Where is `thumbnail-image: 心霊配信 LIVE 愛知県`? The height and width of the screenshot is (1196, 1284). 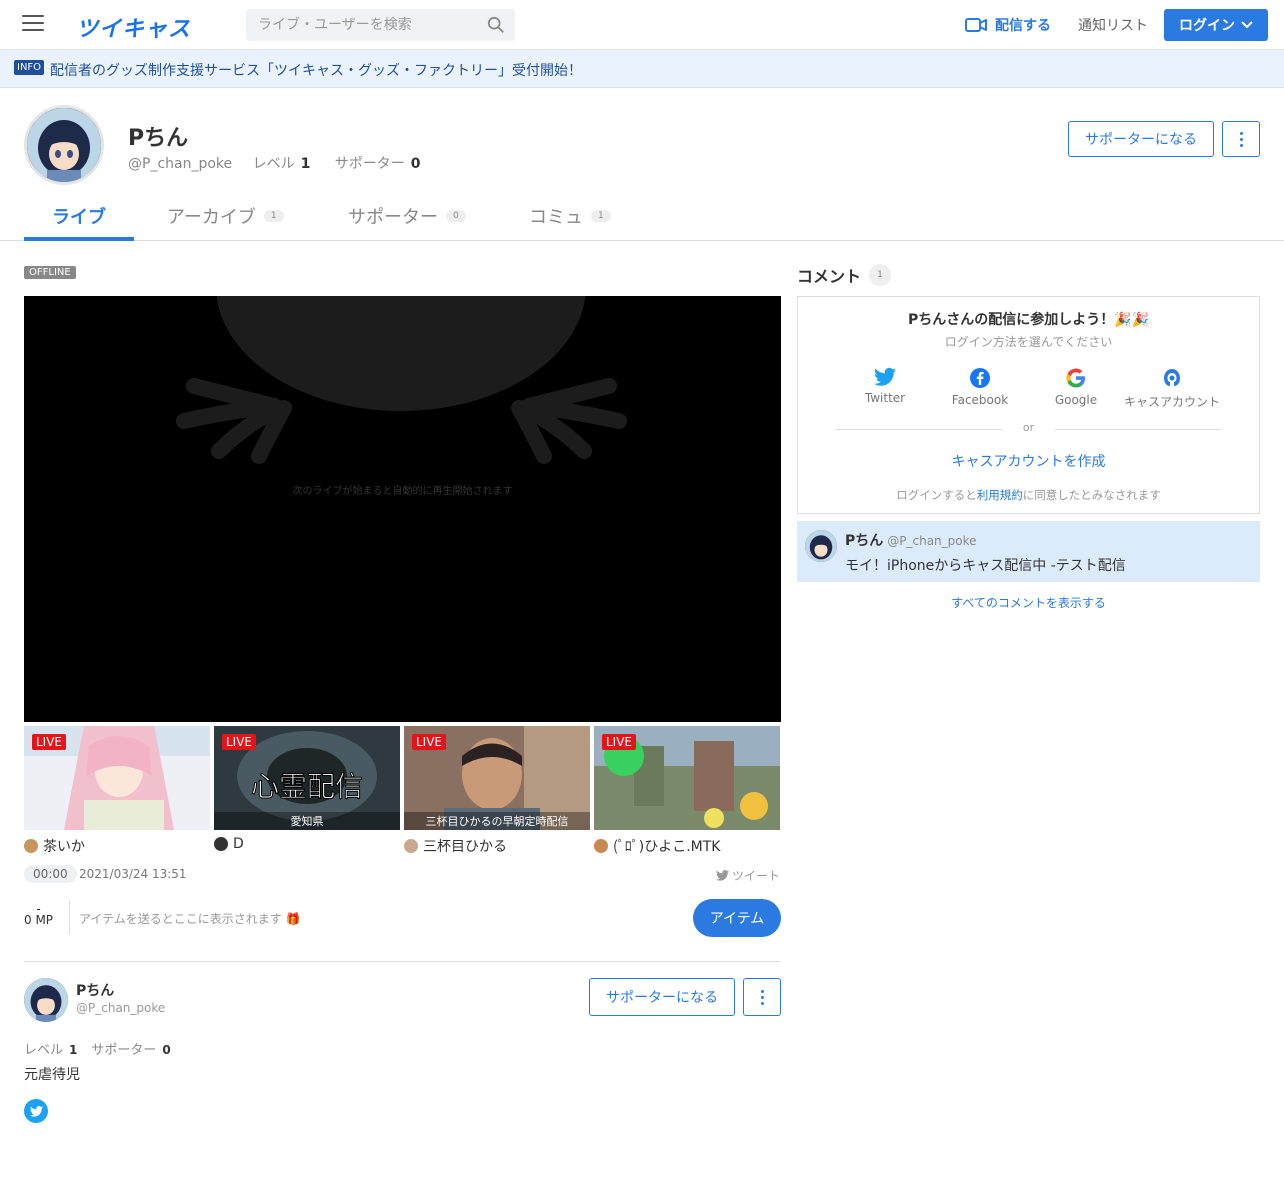 thumbnail-image: 心霊配信 LIVE 愛知県 is located at coordinates (307, 778).